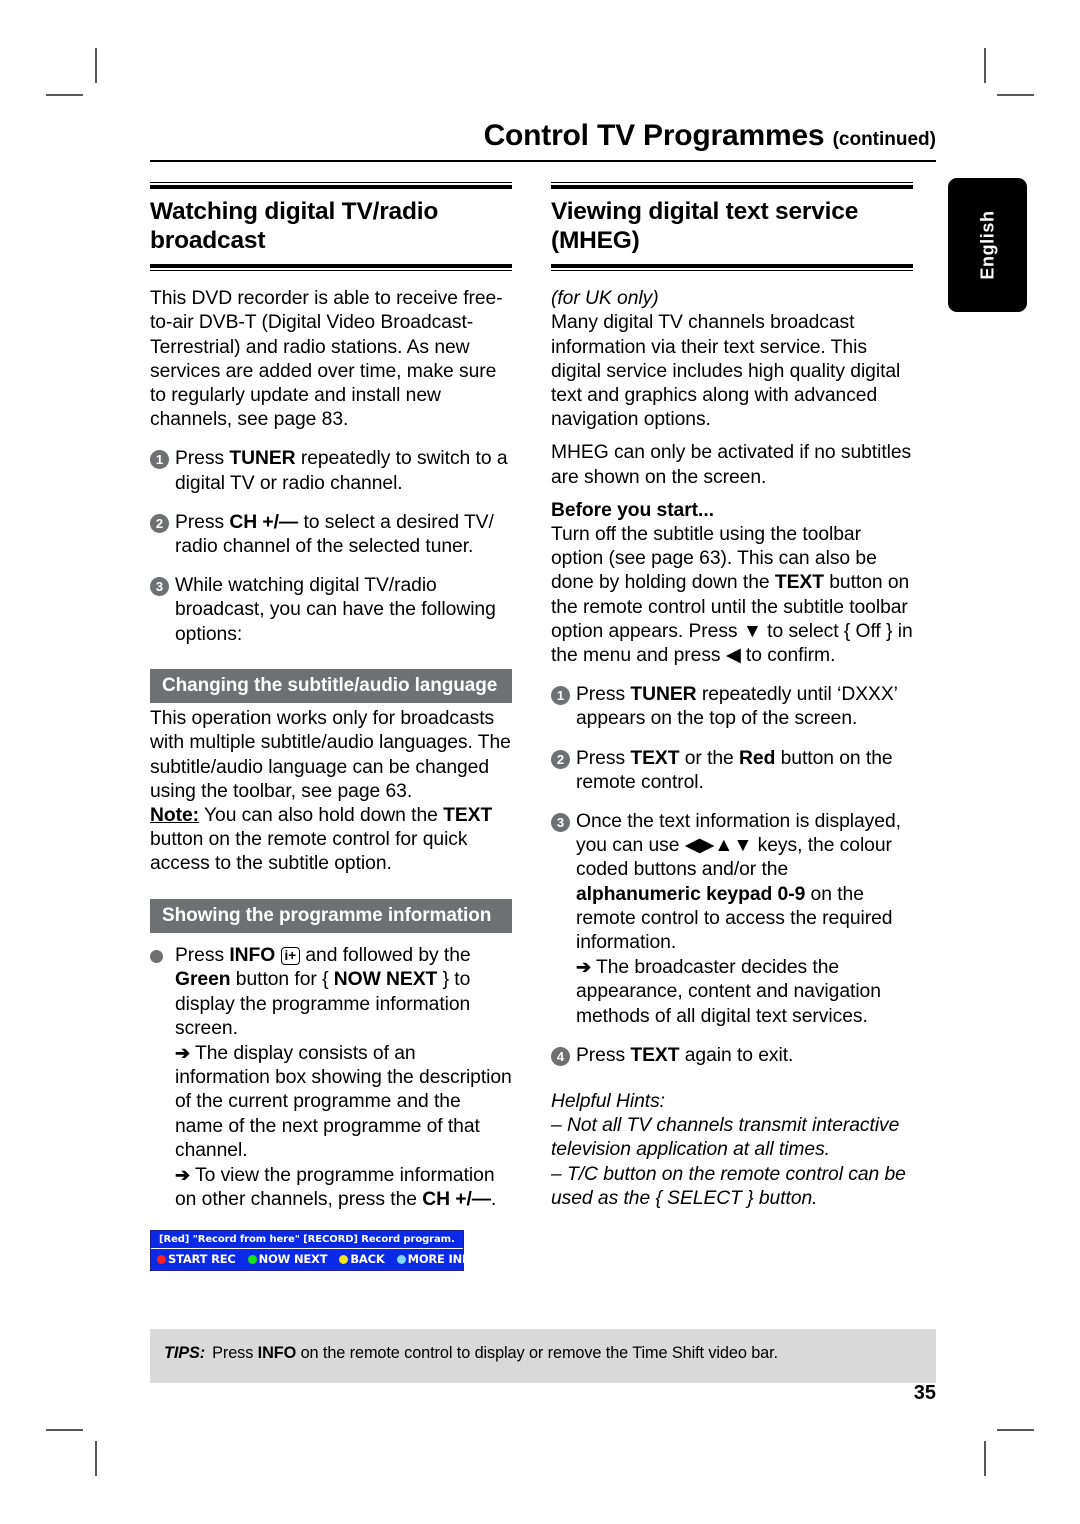 The width and height of the screenshot is (1080, 1524). Describe the element at coordinates (709, 758) in the screenshot. I see `step-text-mid: or the` at that location.